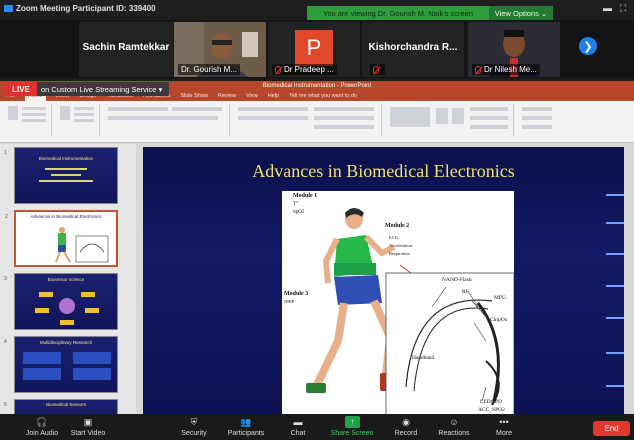 The height and width of the screenshot is (440, 634). Describe the element at coordinates (78, 120) in the screenshot. I see `ribbon-group-slides` at that location.